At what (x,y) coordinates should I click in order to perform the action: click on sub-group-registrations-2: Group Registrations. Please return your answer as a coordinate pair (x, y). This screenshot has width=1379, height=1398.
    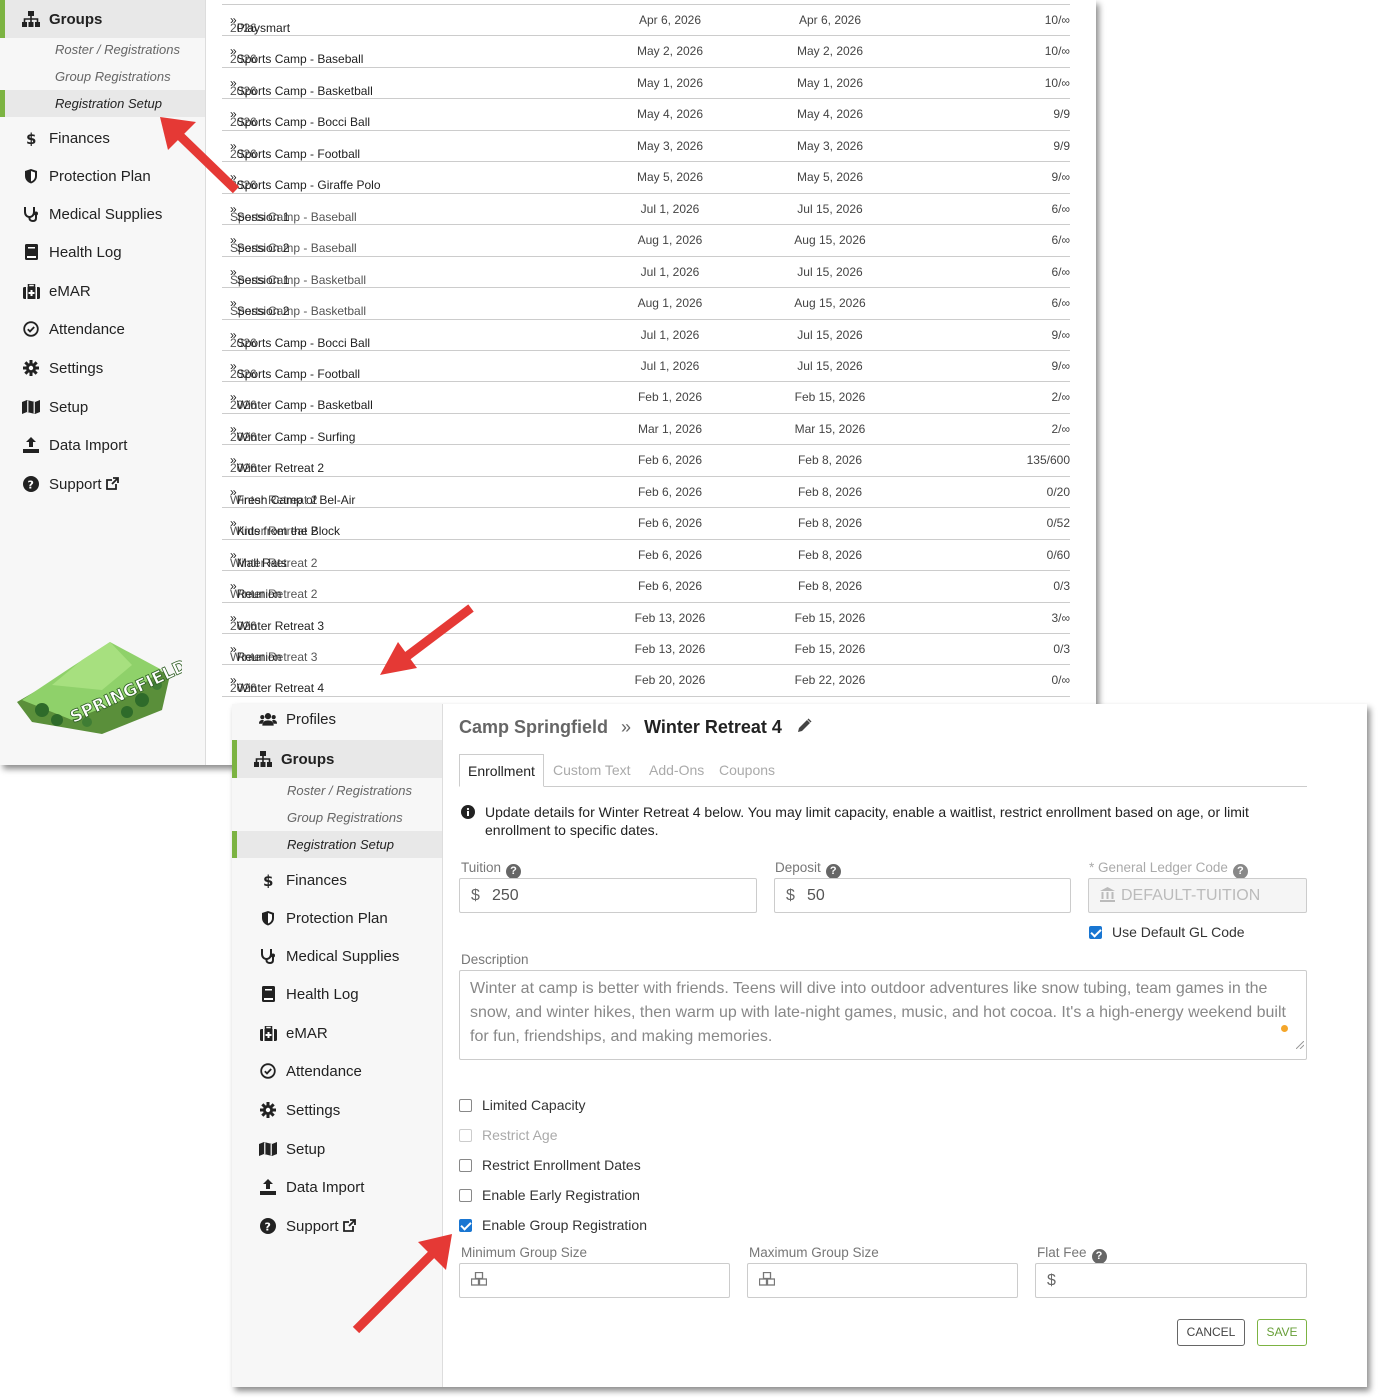
    Looking at the image, I should click on (337, 817).